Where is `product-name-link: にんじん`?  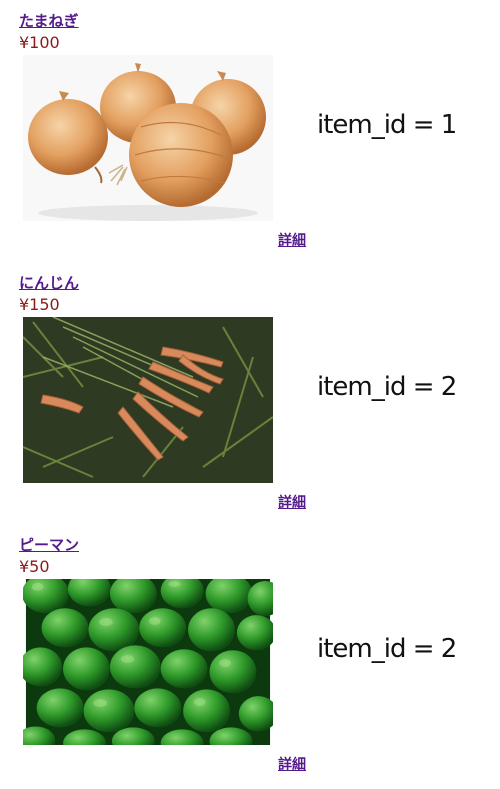 product-name-link: にんじん is located at coordinates (49, 282).